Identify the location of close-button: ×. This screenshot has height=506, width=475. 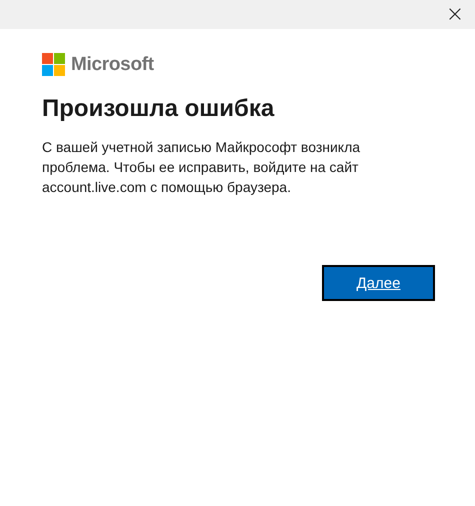
(455, 14).